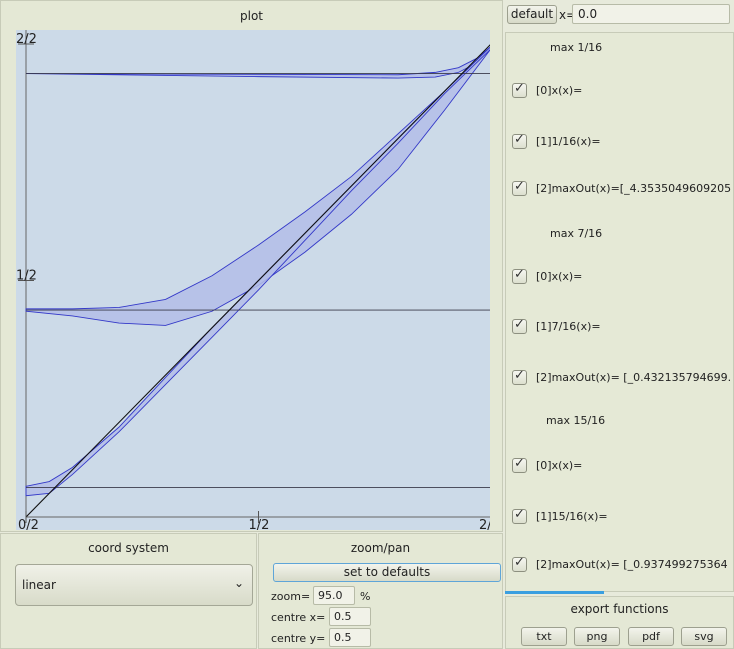 The width and height of the screenshot is (734, 649). I want to click on zoom-label: zoom=, so click(291, 596).